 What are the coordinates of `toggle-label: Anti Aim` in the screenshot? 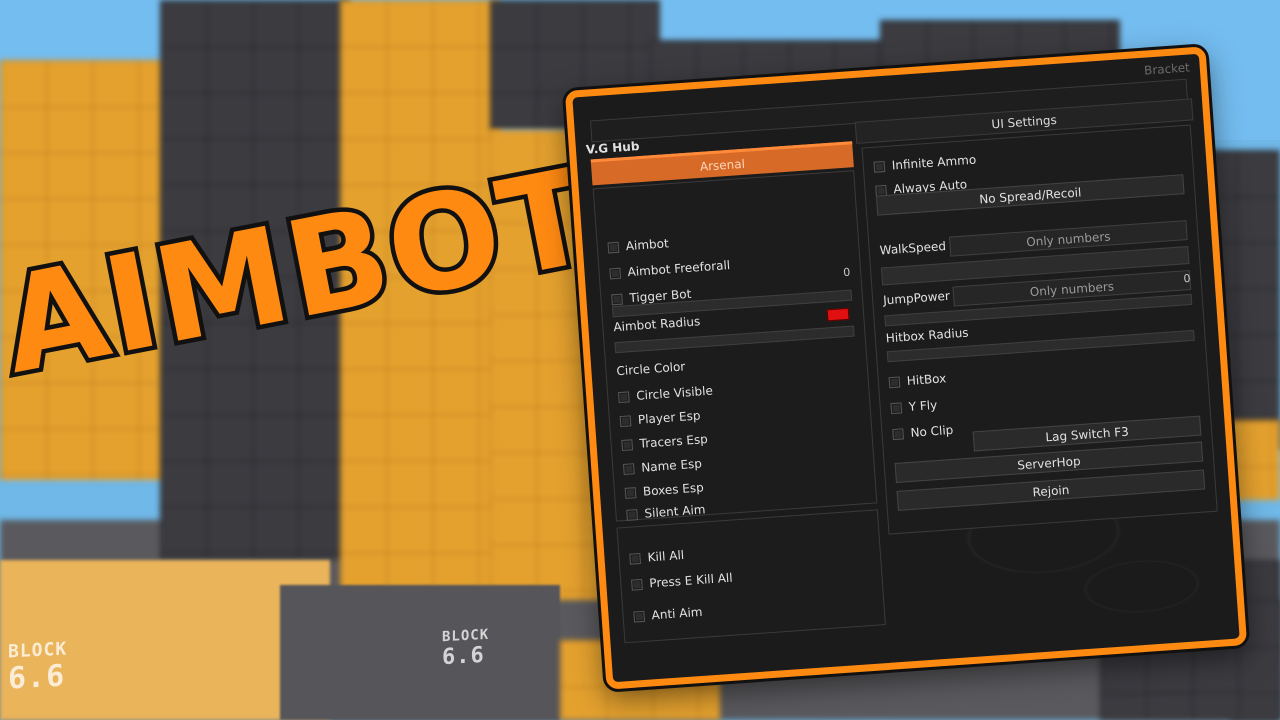 It's located at (677, 613).